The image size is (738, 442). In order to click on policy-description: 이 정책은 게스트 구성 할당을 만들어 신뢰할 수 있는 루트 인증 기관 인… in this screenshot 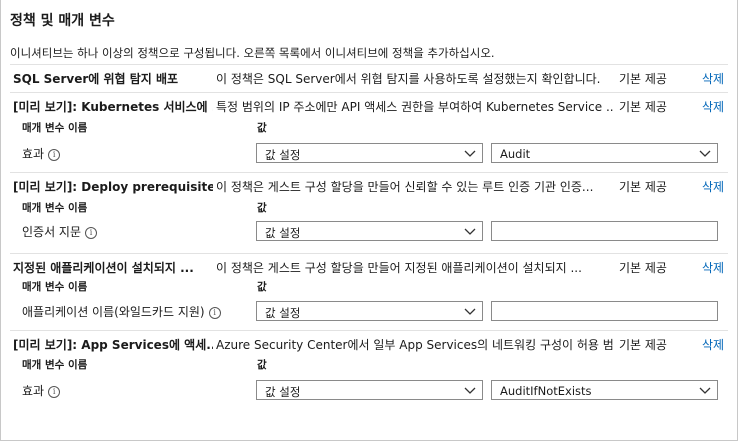, I will do `click(405, 187)`.